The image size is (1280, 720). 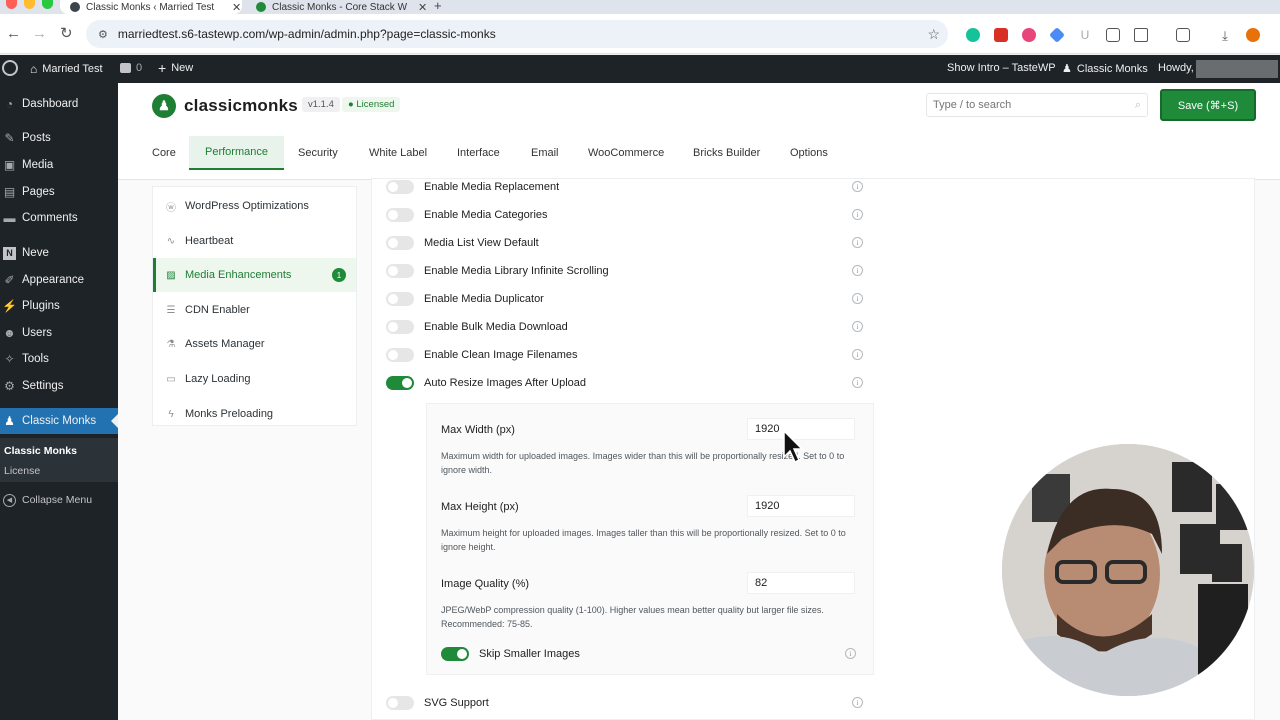 I want to click on settings-search: ⌕, so click(x=1037, y=105).